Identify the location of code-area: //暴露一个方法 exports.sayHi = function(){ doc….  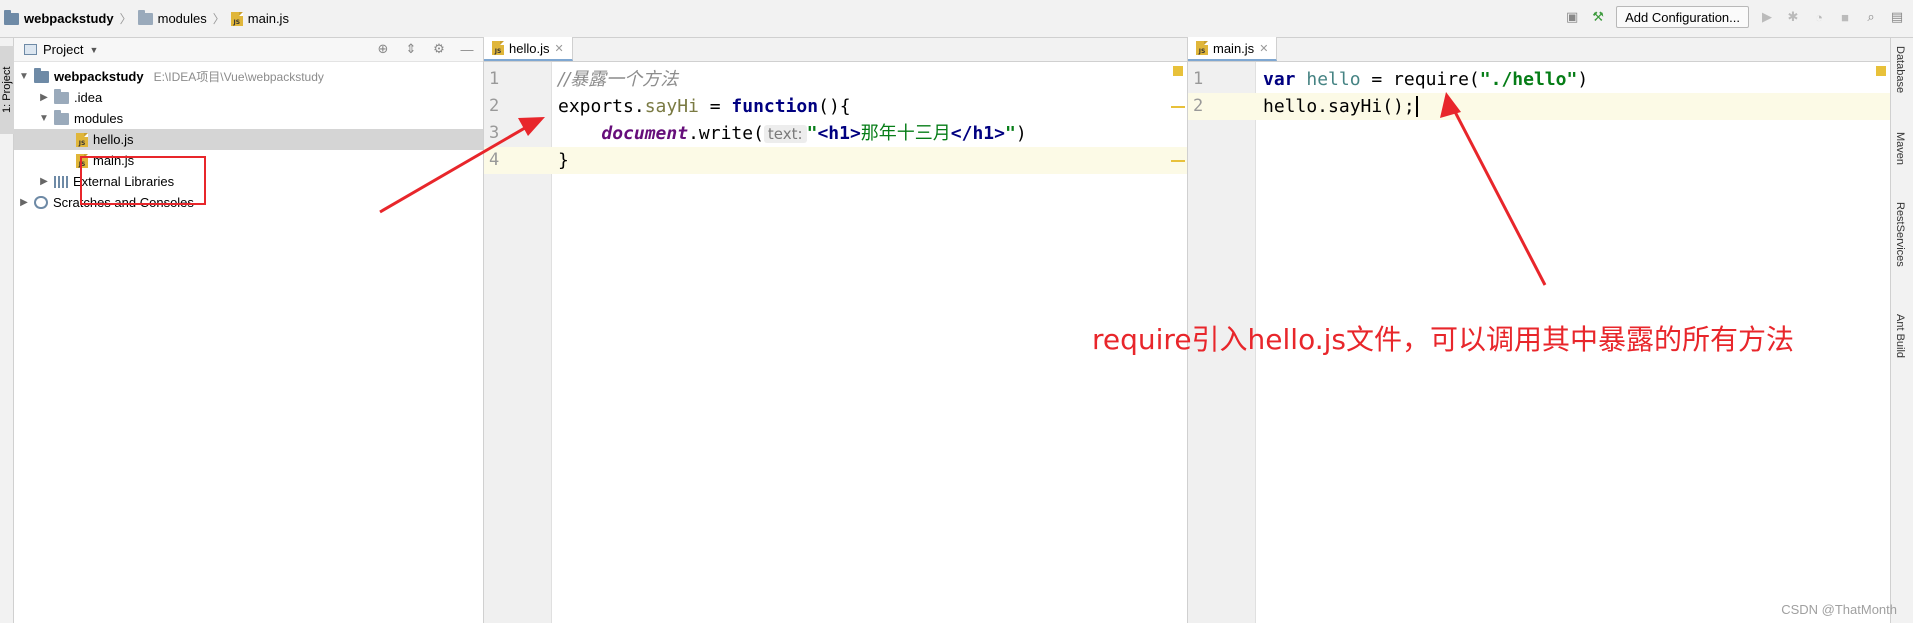
(869, 118).